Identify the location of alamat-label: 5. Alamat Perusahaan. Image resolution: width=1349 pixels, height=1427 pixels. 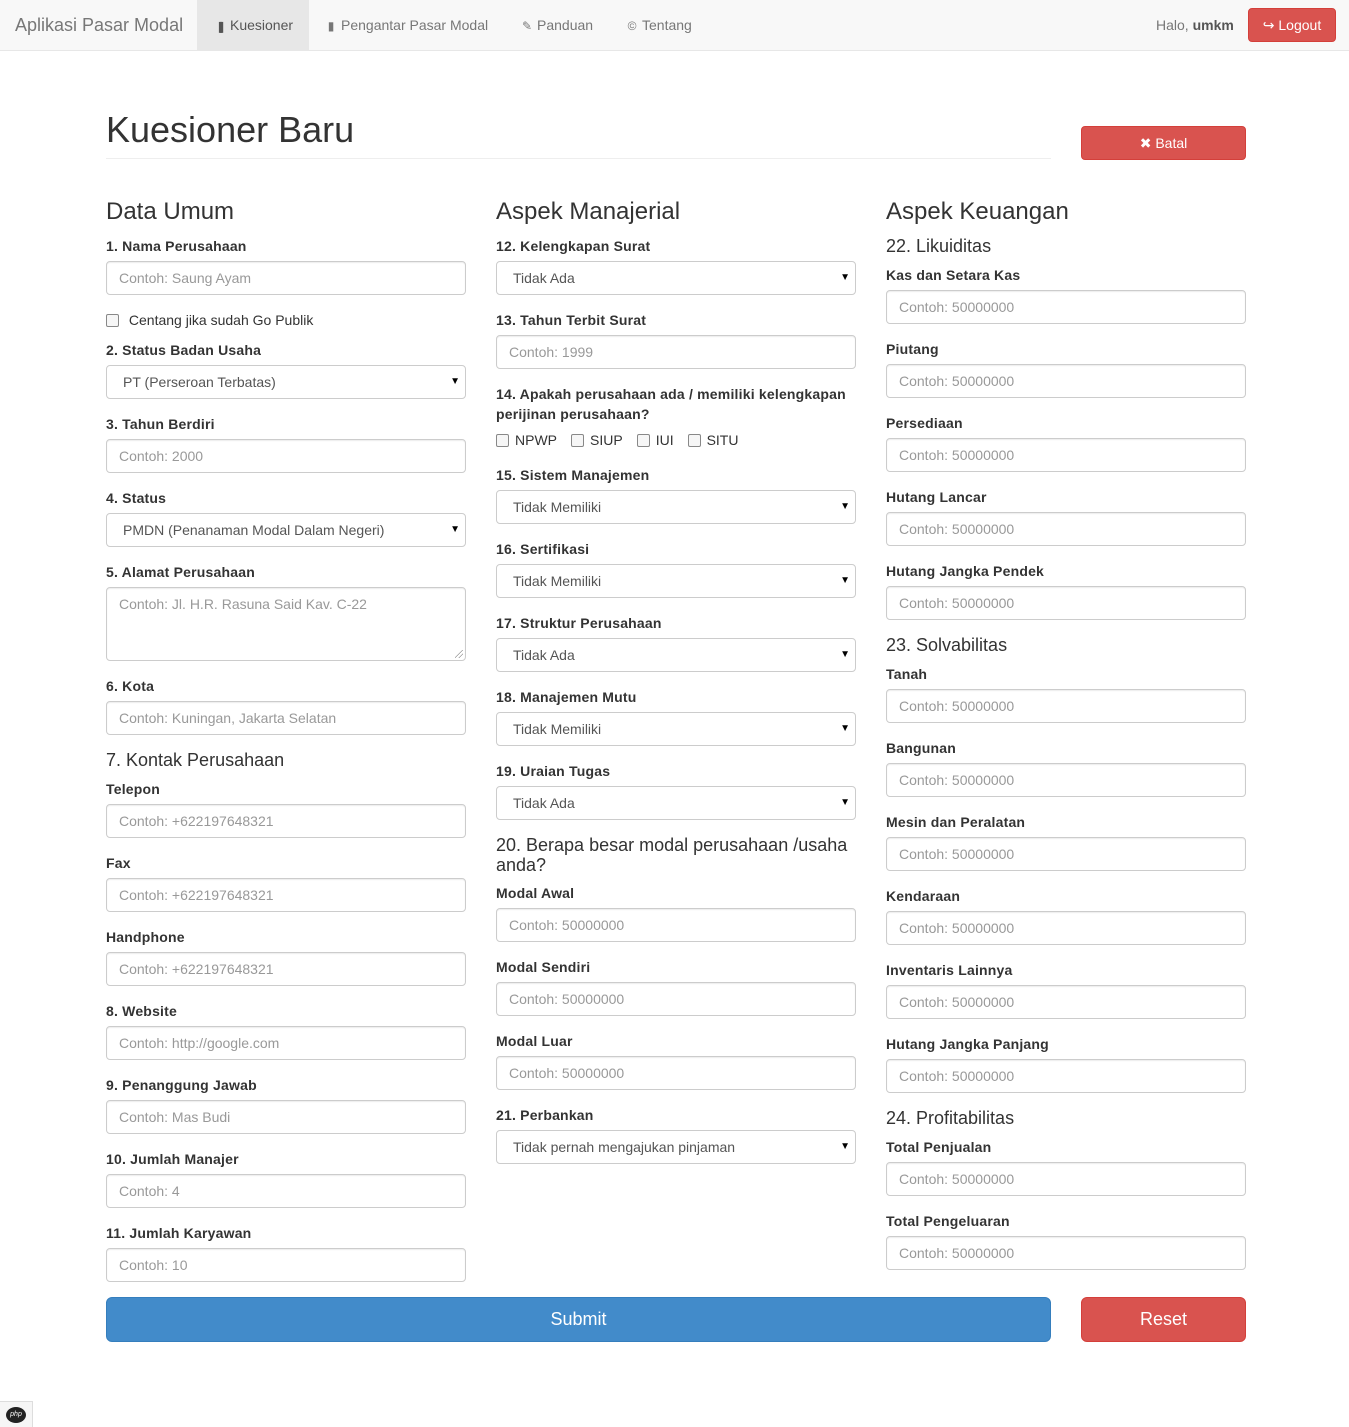
(180, 572).